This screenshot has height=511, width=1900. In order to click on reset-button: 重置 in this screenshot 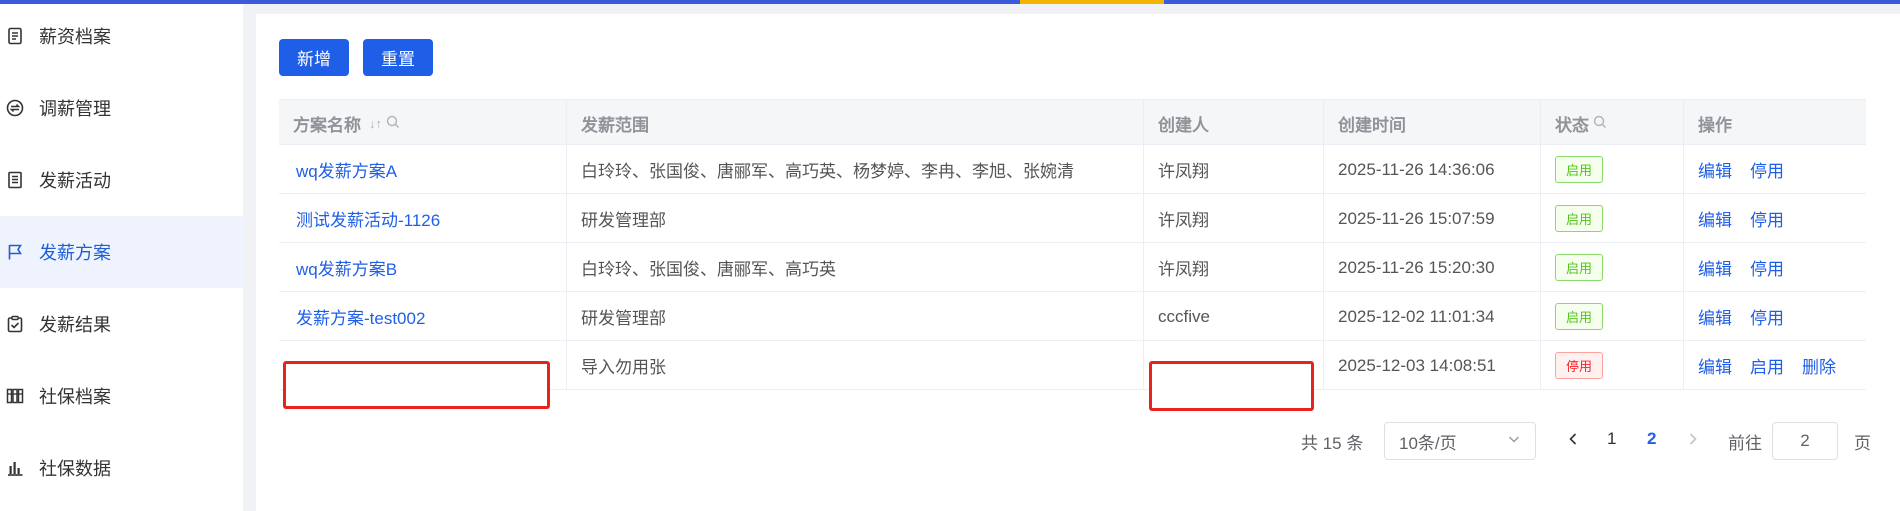, I will do `click(398, 57)`.